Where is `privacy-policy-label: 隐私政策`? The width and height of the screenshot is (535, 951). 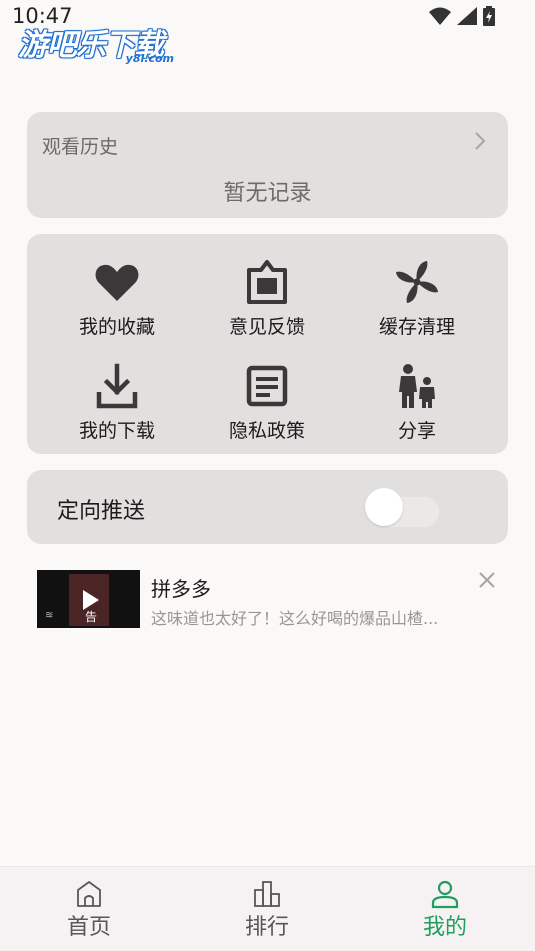
privacy-policy-label: 隐私政策 is located at coordinates (266, 431).